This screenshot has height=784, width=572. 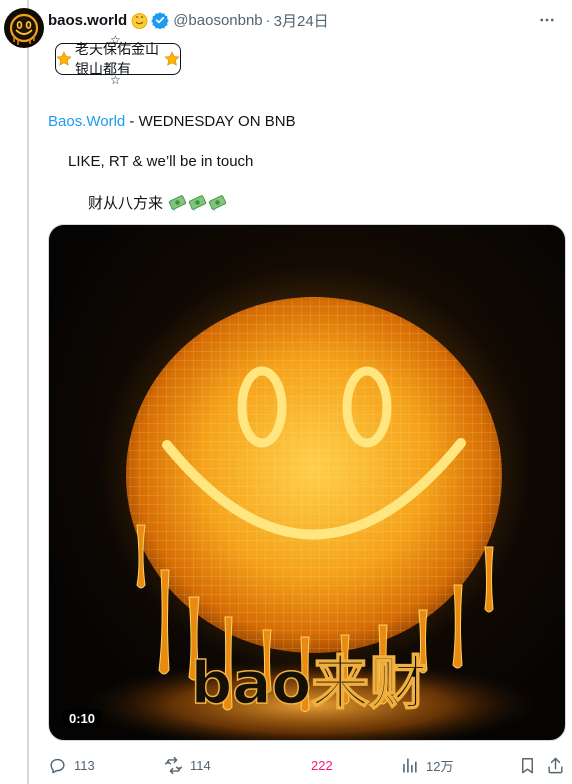 I want to click on tweet-text: LIKE, RT & we’ll be in touch, so click(x=161, y=161).